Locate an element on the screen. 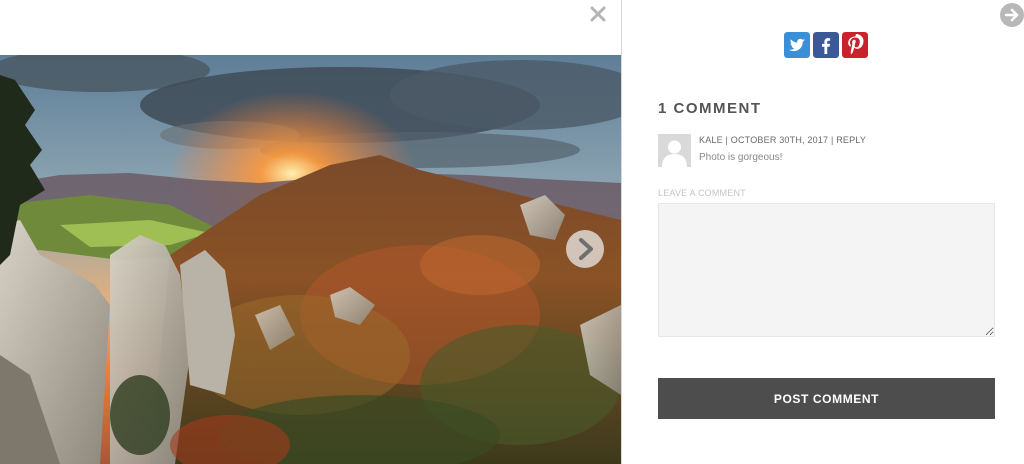 Image resolution: width=1024 pixels, height=464 pixels. comment-meta: KALE | OCTOBER 30TH, 2017 | REPLY is located at coordinates (782, 140).